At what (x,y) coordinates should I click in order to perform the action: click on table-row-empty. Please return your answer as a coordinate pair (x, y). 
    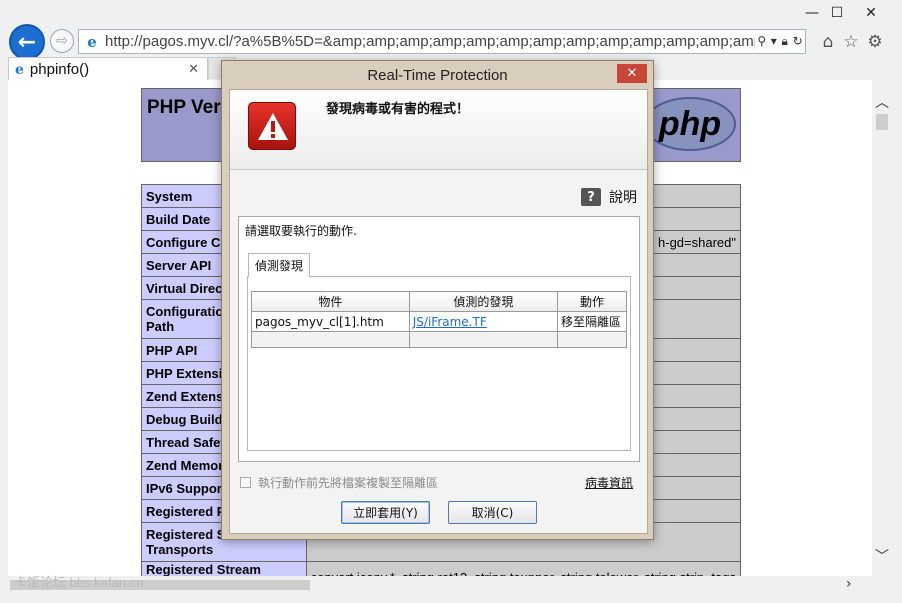
    Looking at the image, I should click on (439, 339).